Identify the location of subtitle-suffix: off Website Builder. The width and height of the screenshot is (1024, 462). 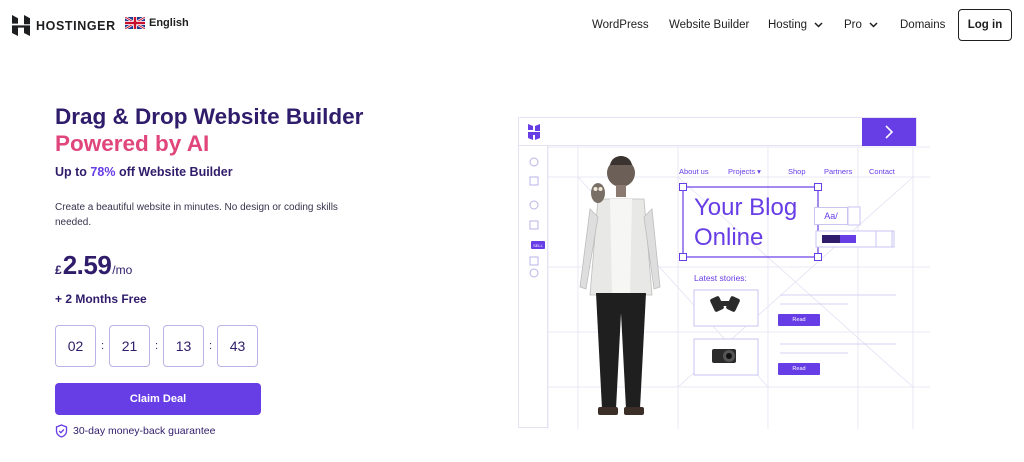
(175, 172).